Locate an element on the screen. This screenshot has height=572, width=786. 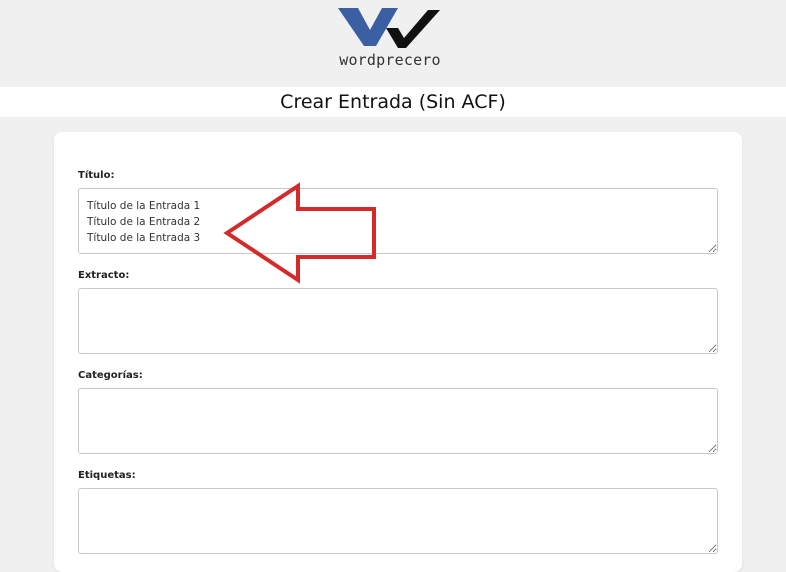
field-titulo: Título: is located at coordinates (398, 212).